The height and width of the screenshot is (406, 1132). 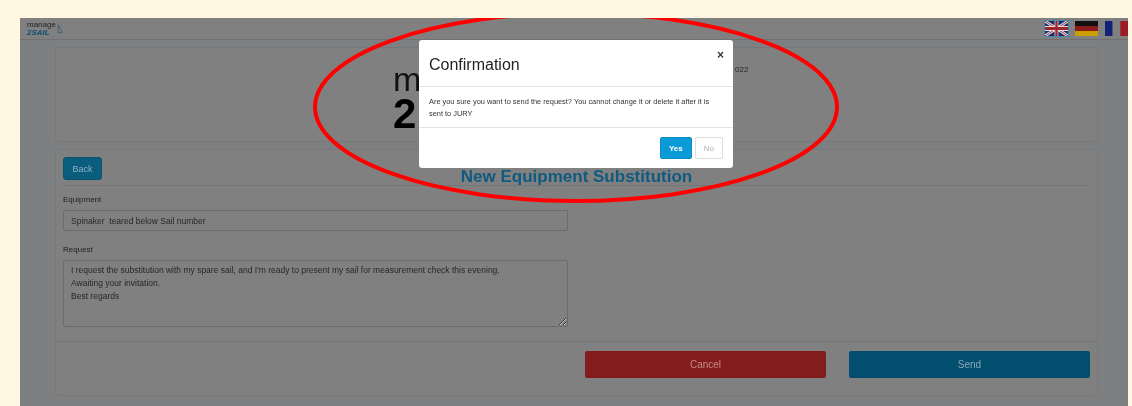 What do you see at coordinates (675, 148) in the screenshot?
I see `yes-button: Yes` at bounding box center [675, 148].